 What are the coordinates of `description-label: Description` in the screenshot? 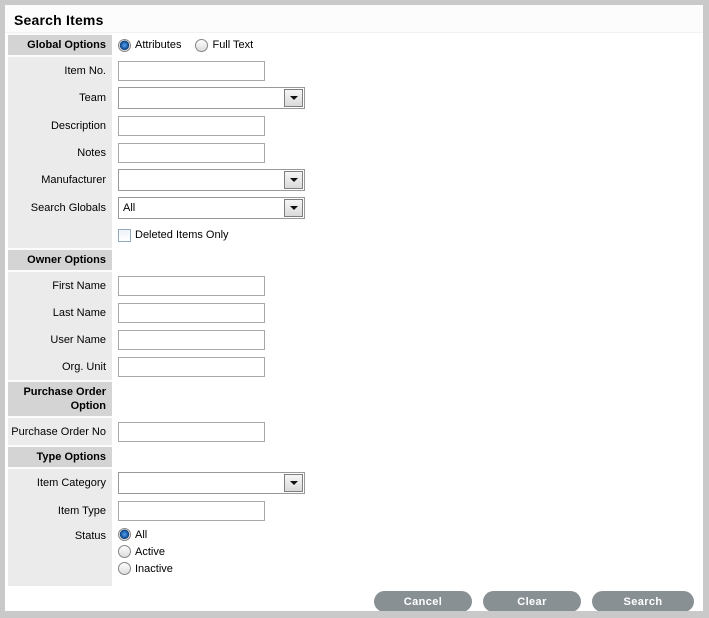 It's located at (60, 125).